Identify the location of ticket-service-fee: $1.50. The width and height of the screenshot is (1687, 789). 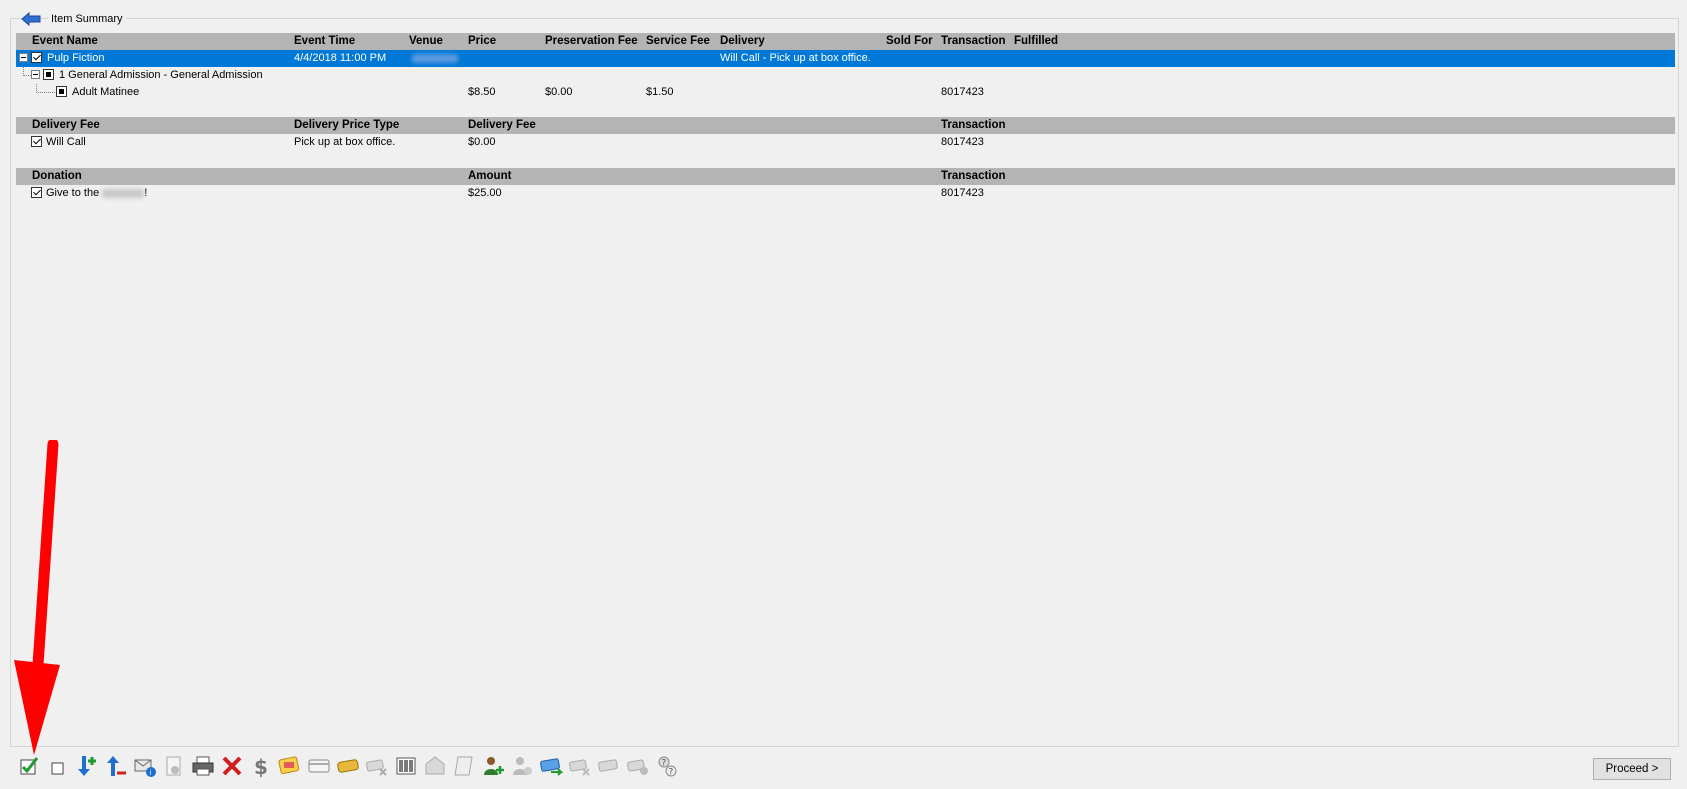
(660, 92).